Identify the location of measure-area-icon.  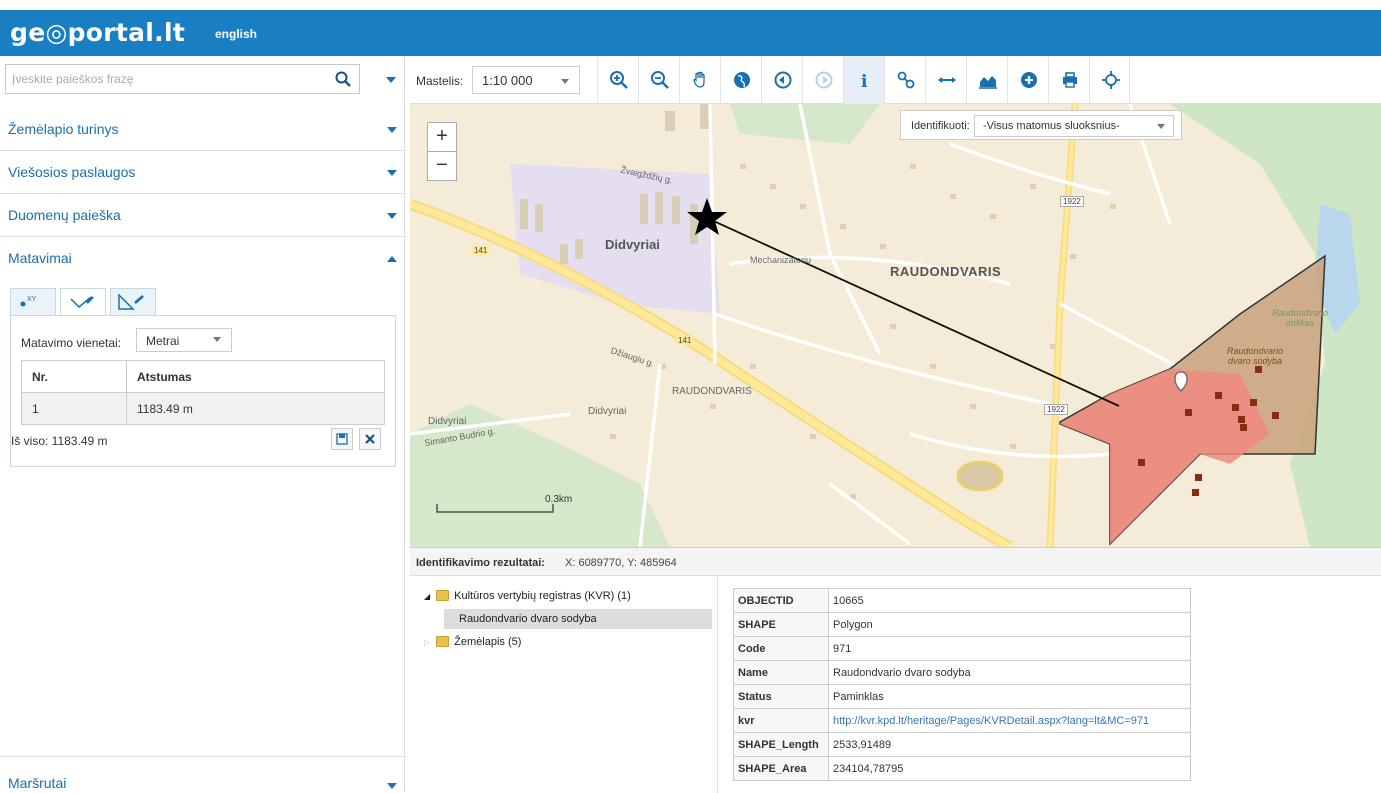
(131, 301).